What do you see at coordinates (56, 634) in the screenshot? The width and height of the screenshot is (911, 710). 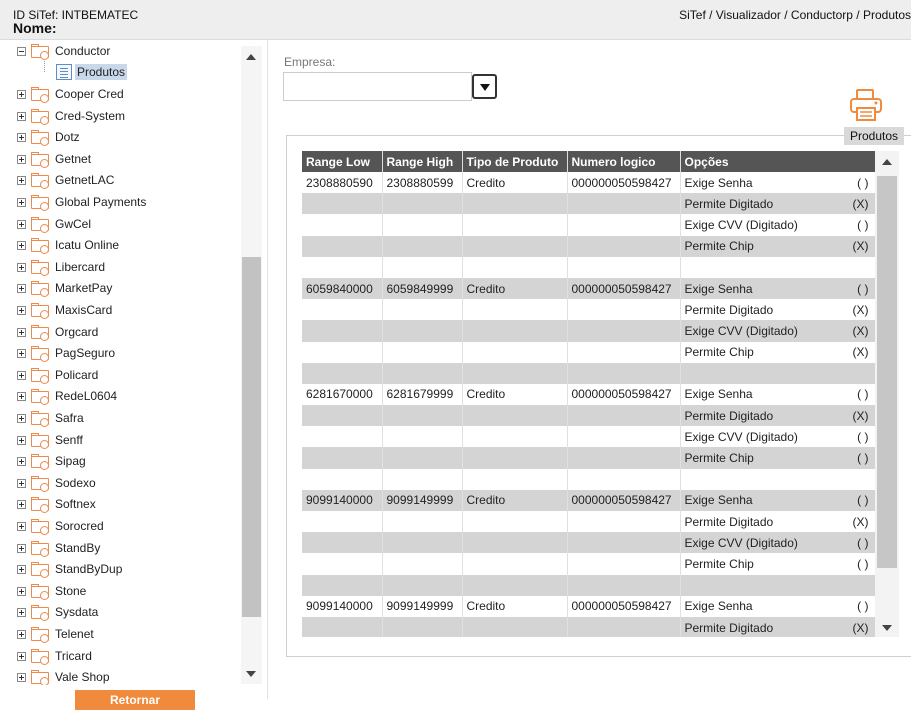 I see `tree-item-telenet: Telenet` at bounding box center [56, 634].